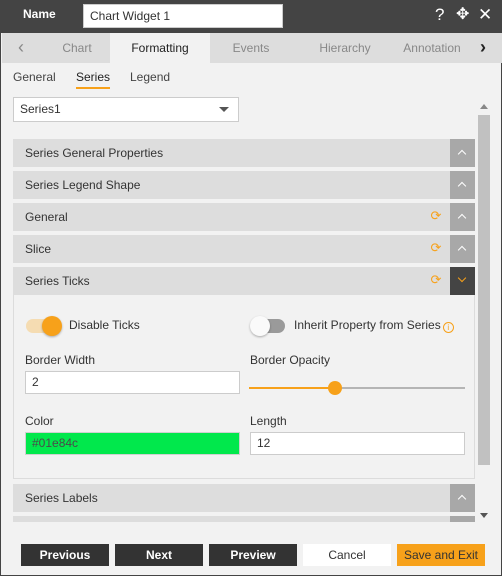 This screenshot has height=576, width=502. I want to click on inherit-property-label: Inherit Property from Series i, so click(374, 325).